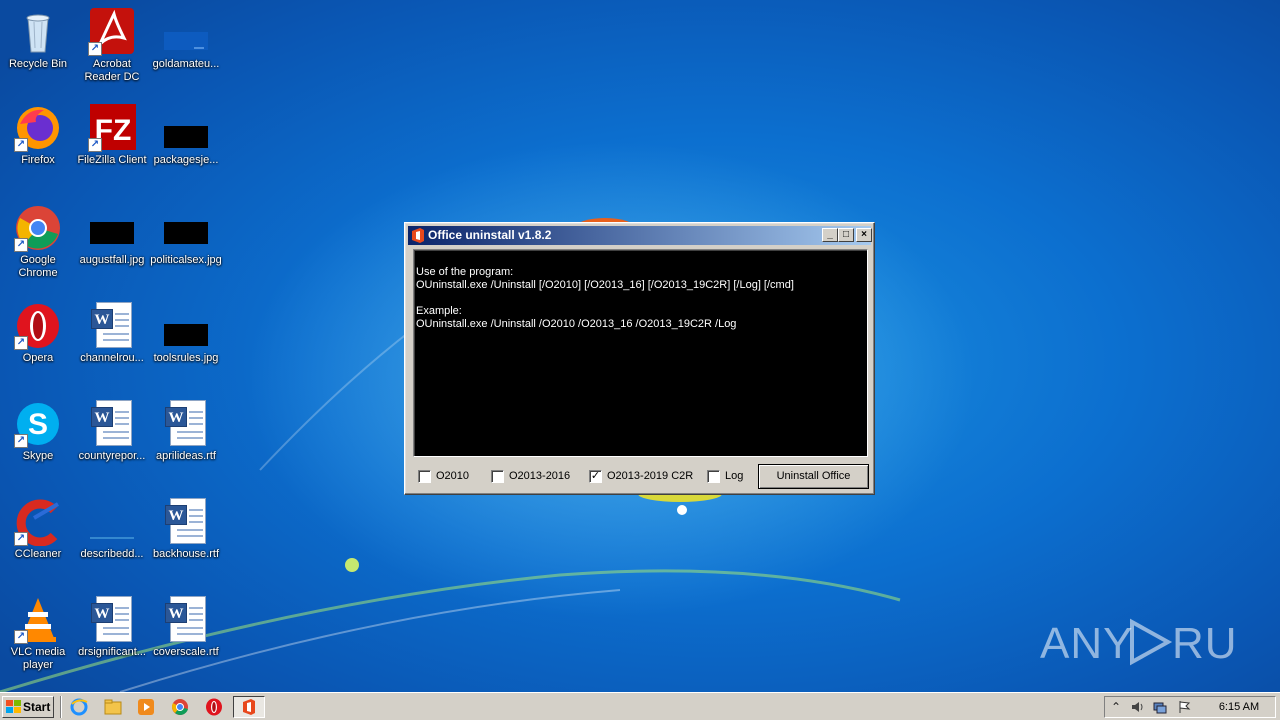 The height and width of the screenshot is (720, 1280). I want to click on desktop-icon-label: aprilideas.rtf, so click(186, 456).